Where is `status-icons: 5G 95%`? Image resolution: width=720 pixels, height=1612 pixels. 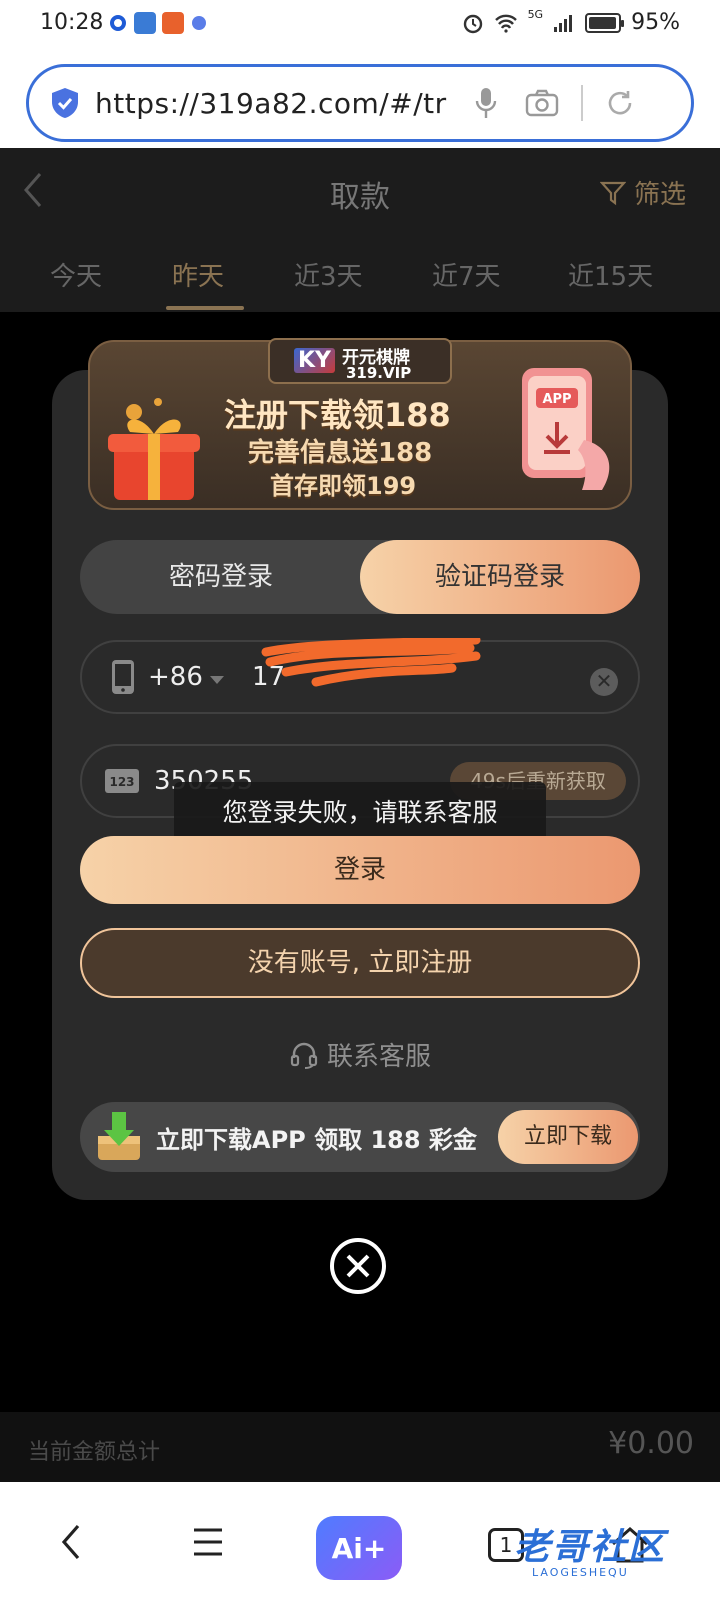
status-icons: 5G 95% is located at coordinates (571, 21).